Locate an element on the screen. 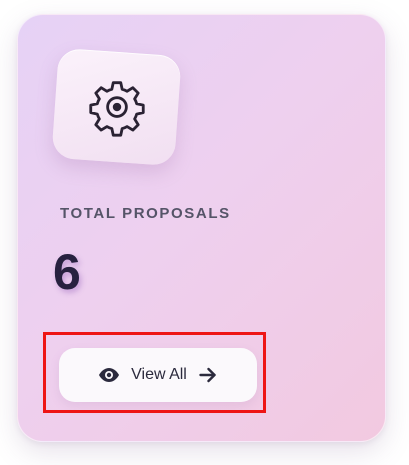 The image size is (409, 465). proposal-count: 6 is located at coordinates (67, 272).